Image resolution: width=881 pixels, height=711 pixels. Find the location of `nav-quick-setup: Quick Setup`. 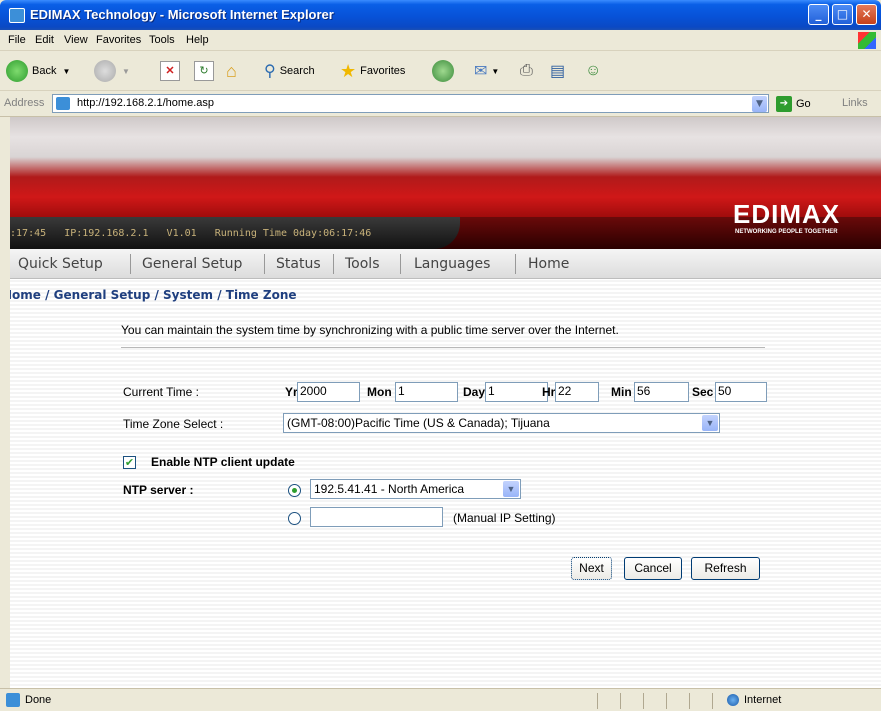

nav-quick-setup: Quick Setup is located at coordinates (60, 264).